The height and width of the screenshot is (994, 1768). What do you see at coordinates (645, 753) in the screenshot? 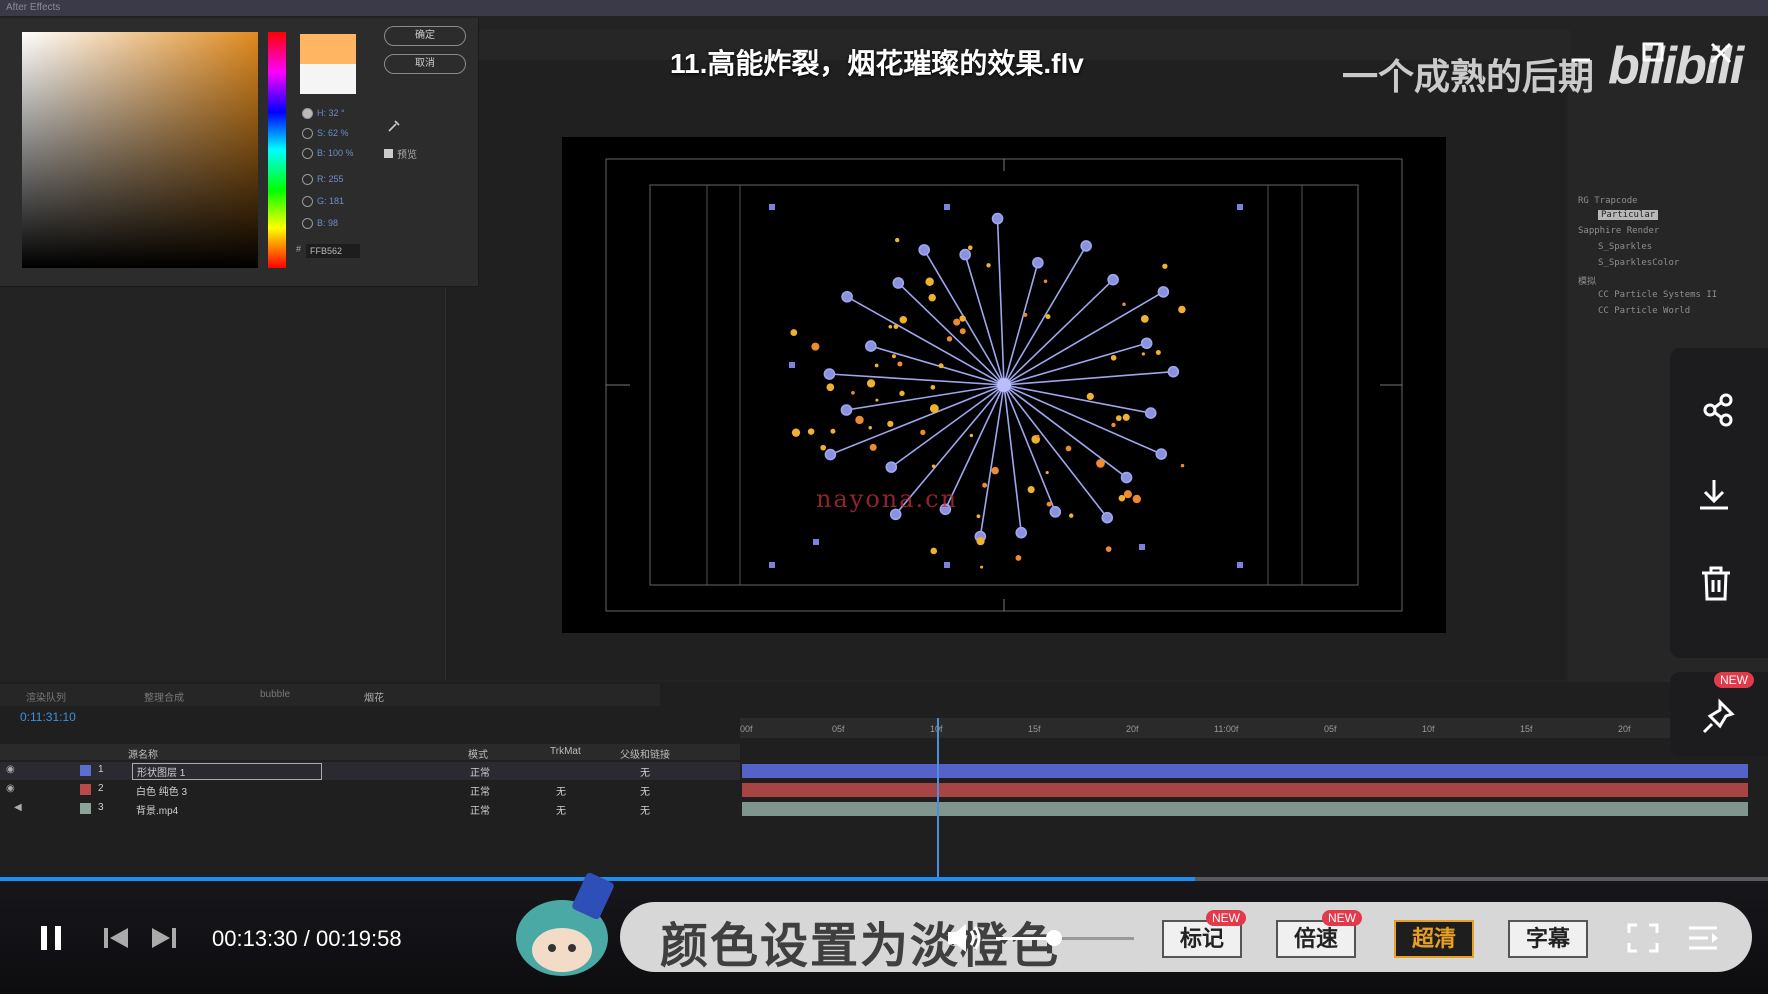
I see `col-parent: 父级和链接` at bounding box center [645, 753].